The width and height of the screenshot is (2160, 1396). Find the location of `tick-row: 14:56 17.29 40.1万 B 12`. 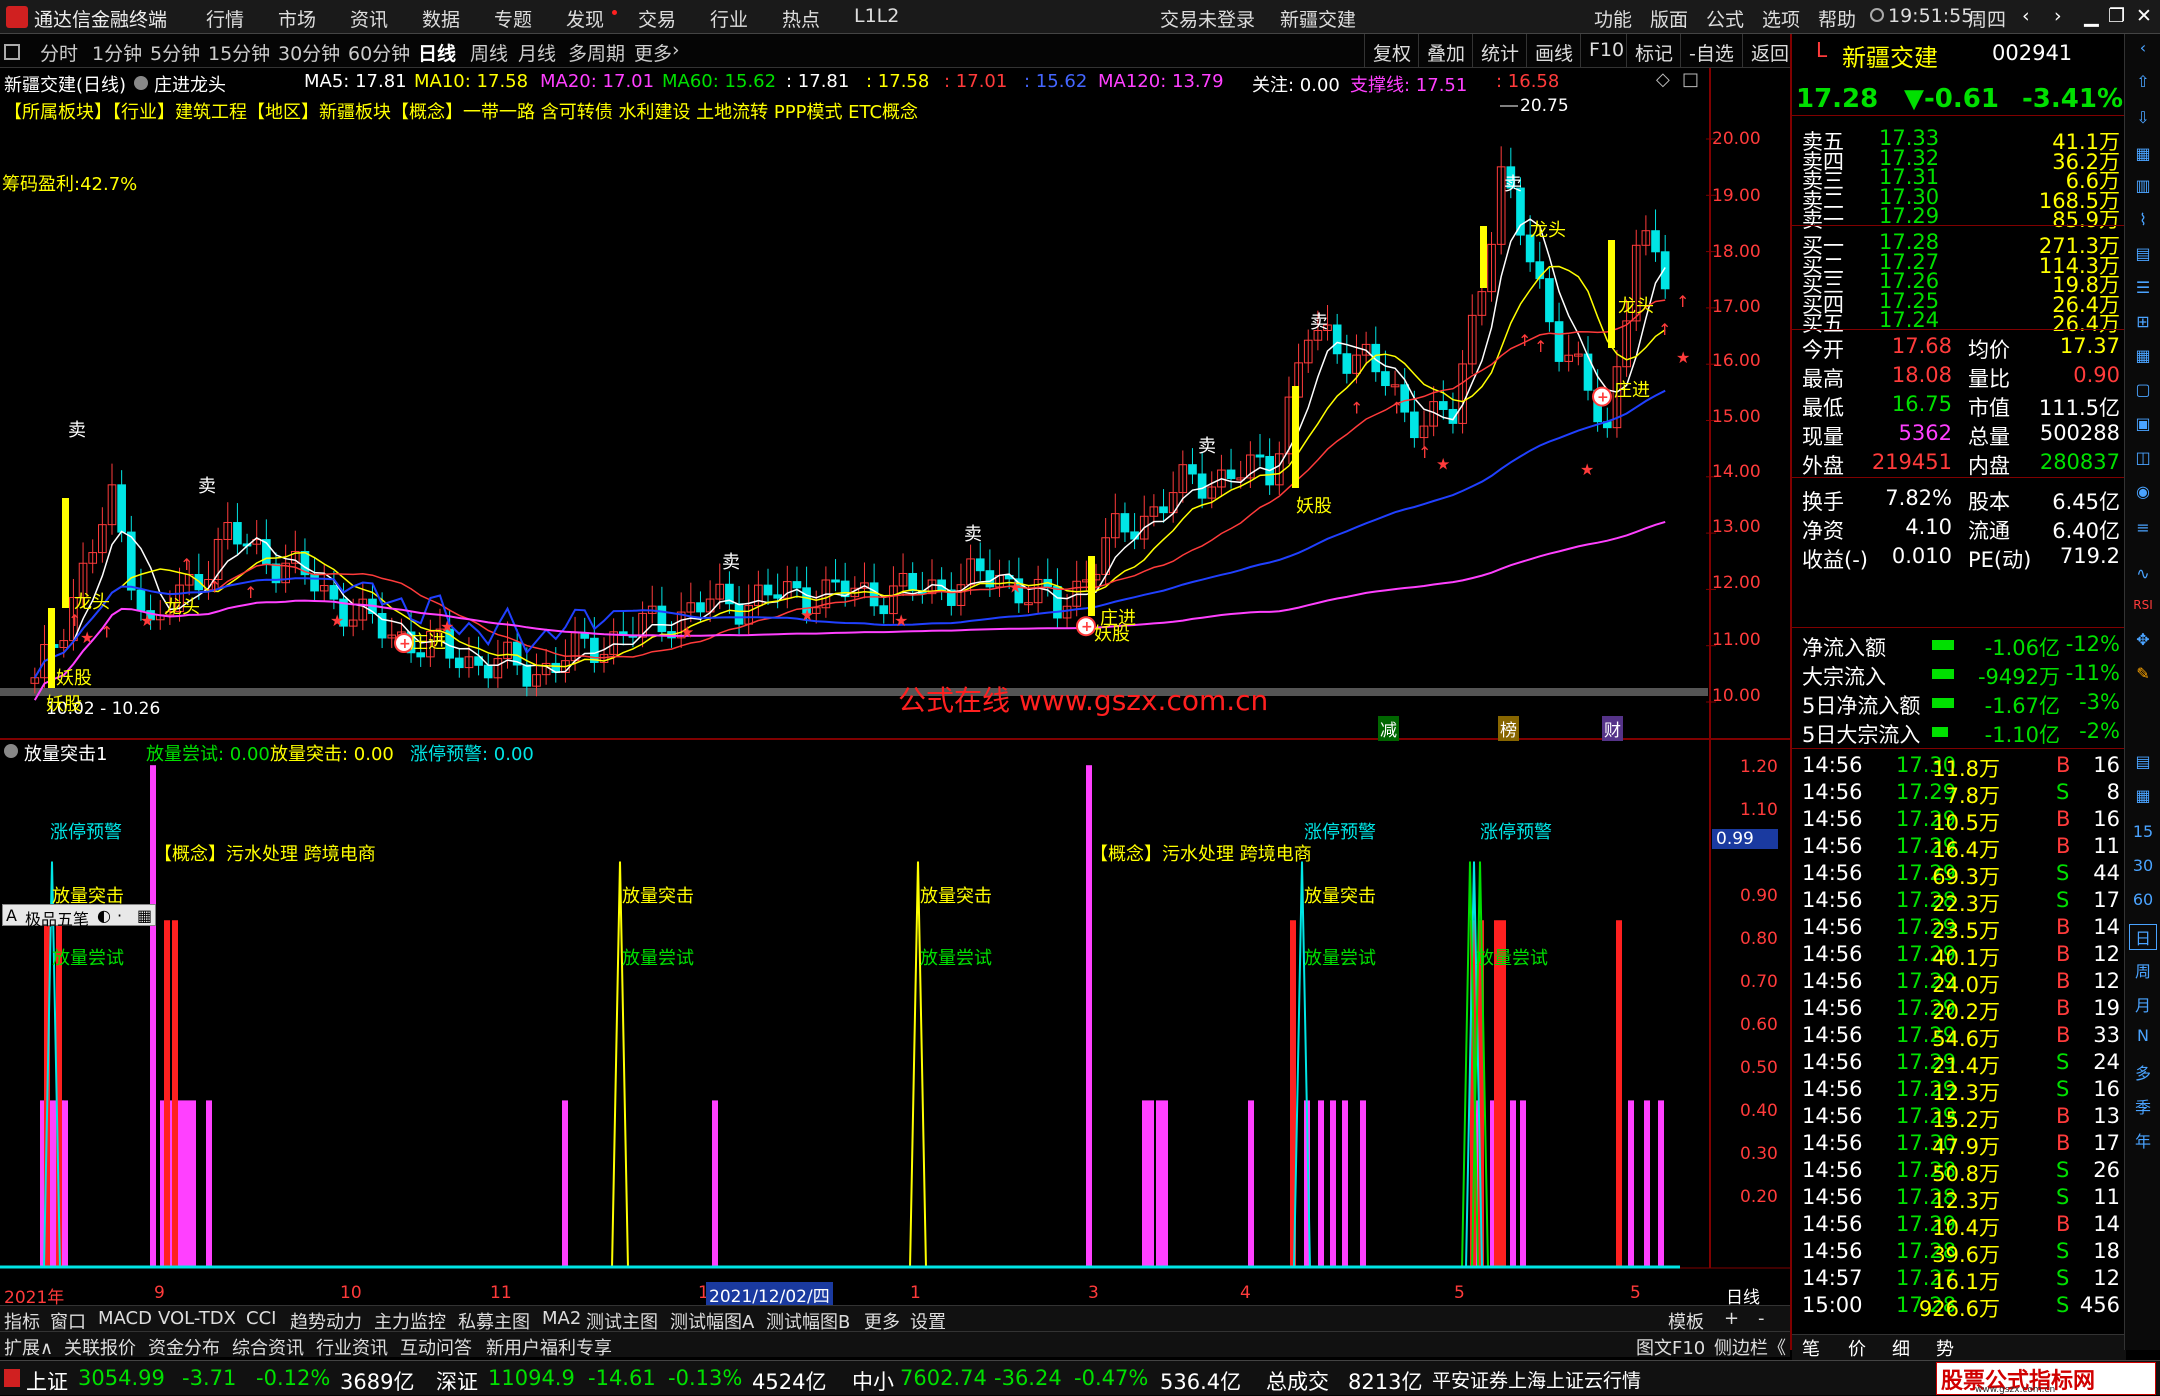

tick-row: 14:56 17.29 40.1万 B 12 is located at coordinates (1959, 956).